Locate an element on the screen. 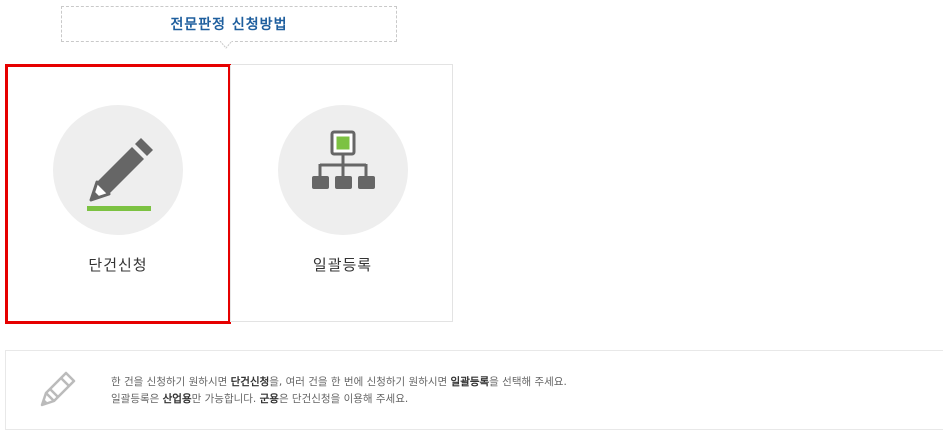 This screenshot has width=943, height=431. hierarchy-icon-circle is located at coordinates (343, 170).